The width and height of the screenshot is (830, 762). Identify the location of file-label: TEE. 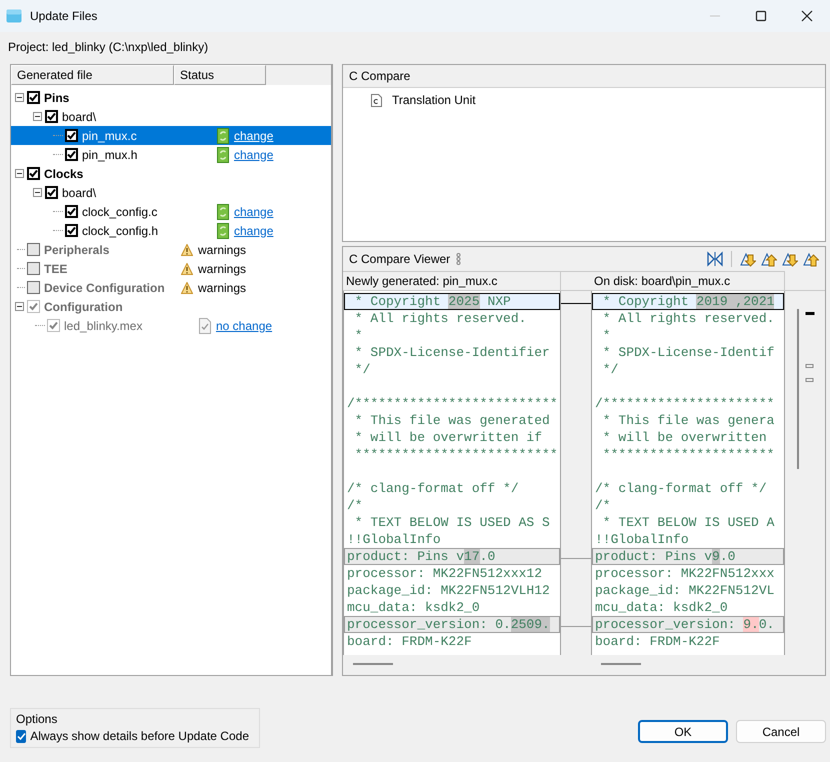
(56, 269).